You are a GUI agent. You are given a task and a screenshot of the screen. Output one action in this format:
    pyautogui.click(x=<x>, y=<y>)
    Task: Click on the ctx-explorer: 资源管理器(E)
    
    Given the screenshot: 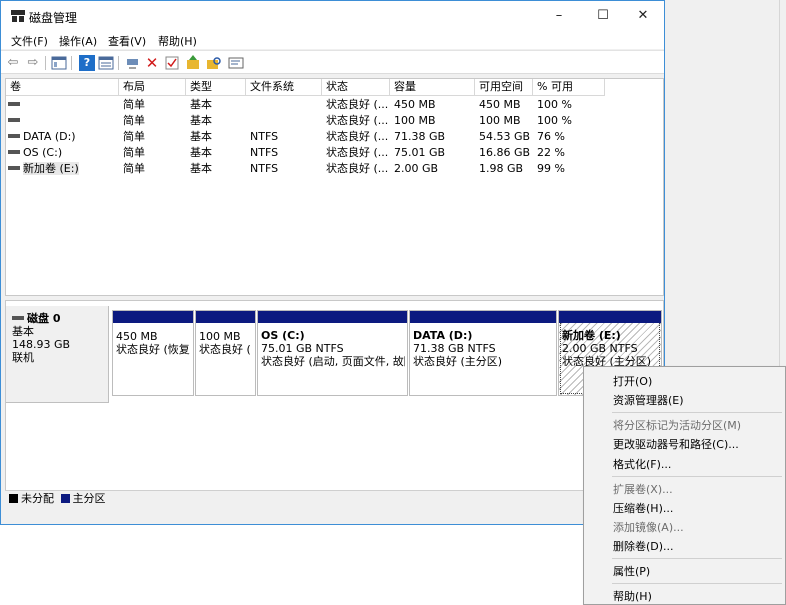 What is the action you would take?
    pyautogui.click(x=648, y=400)
    